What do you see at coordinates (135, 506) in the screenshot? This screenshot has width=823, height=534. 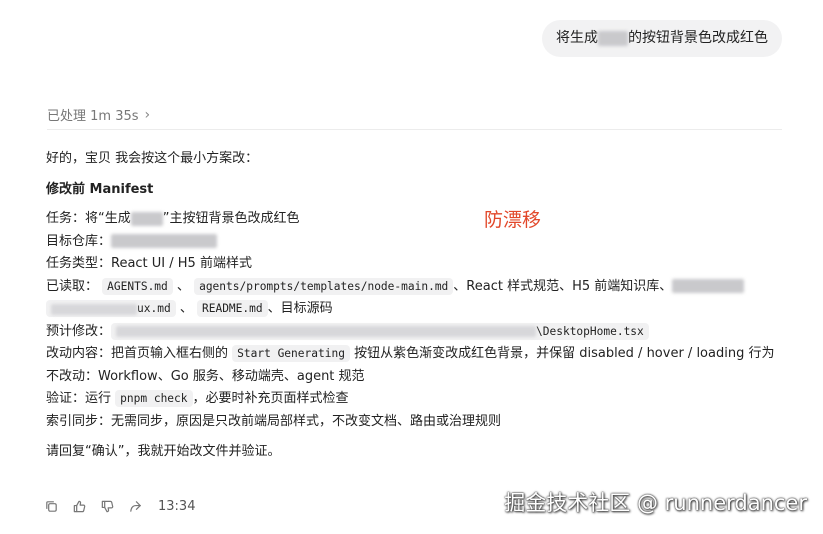 I see `share-icon` at bounding box center [135, 506].